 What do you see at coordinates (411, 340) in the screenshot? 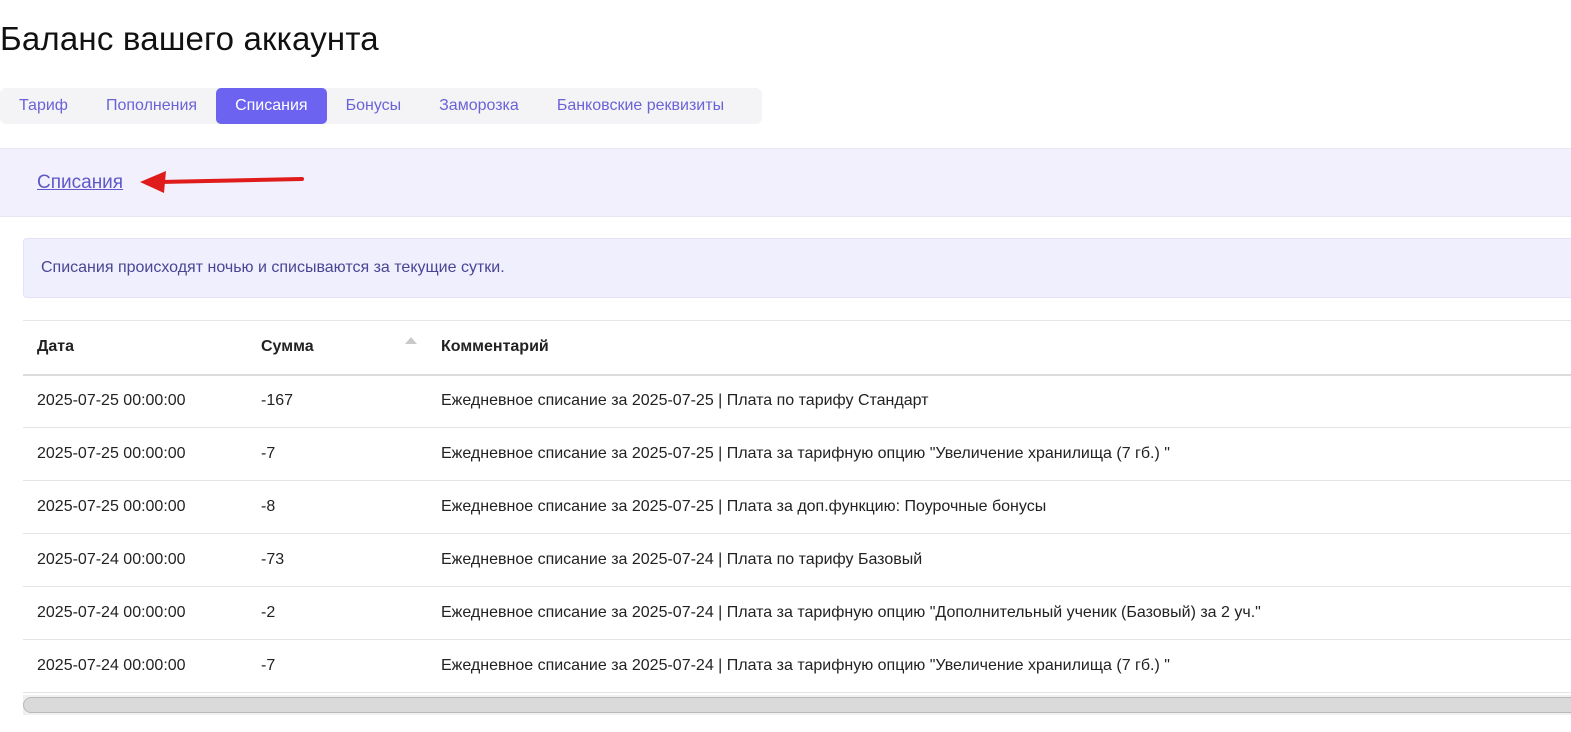
I see `sort-asc-icon` at bounding box center [411, 340].